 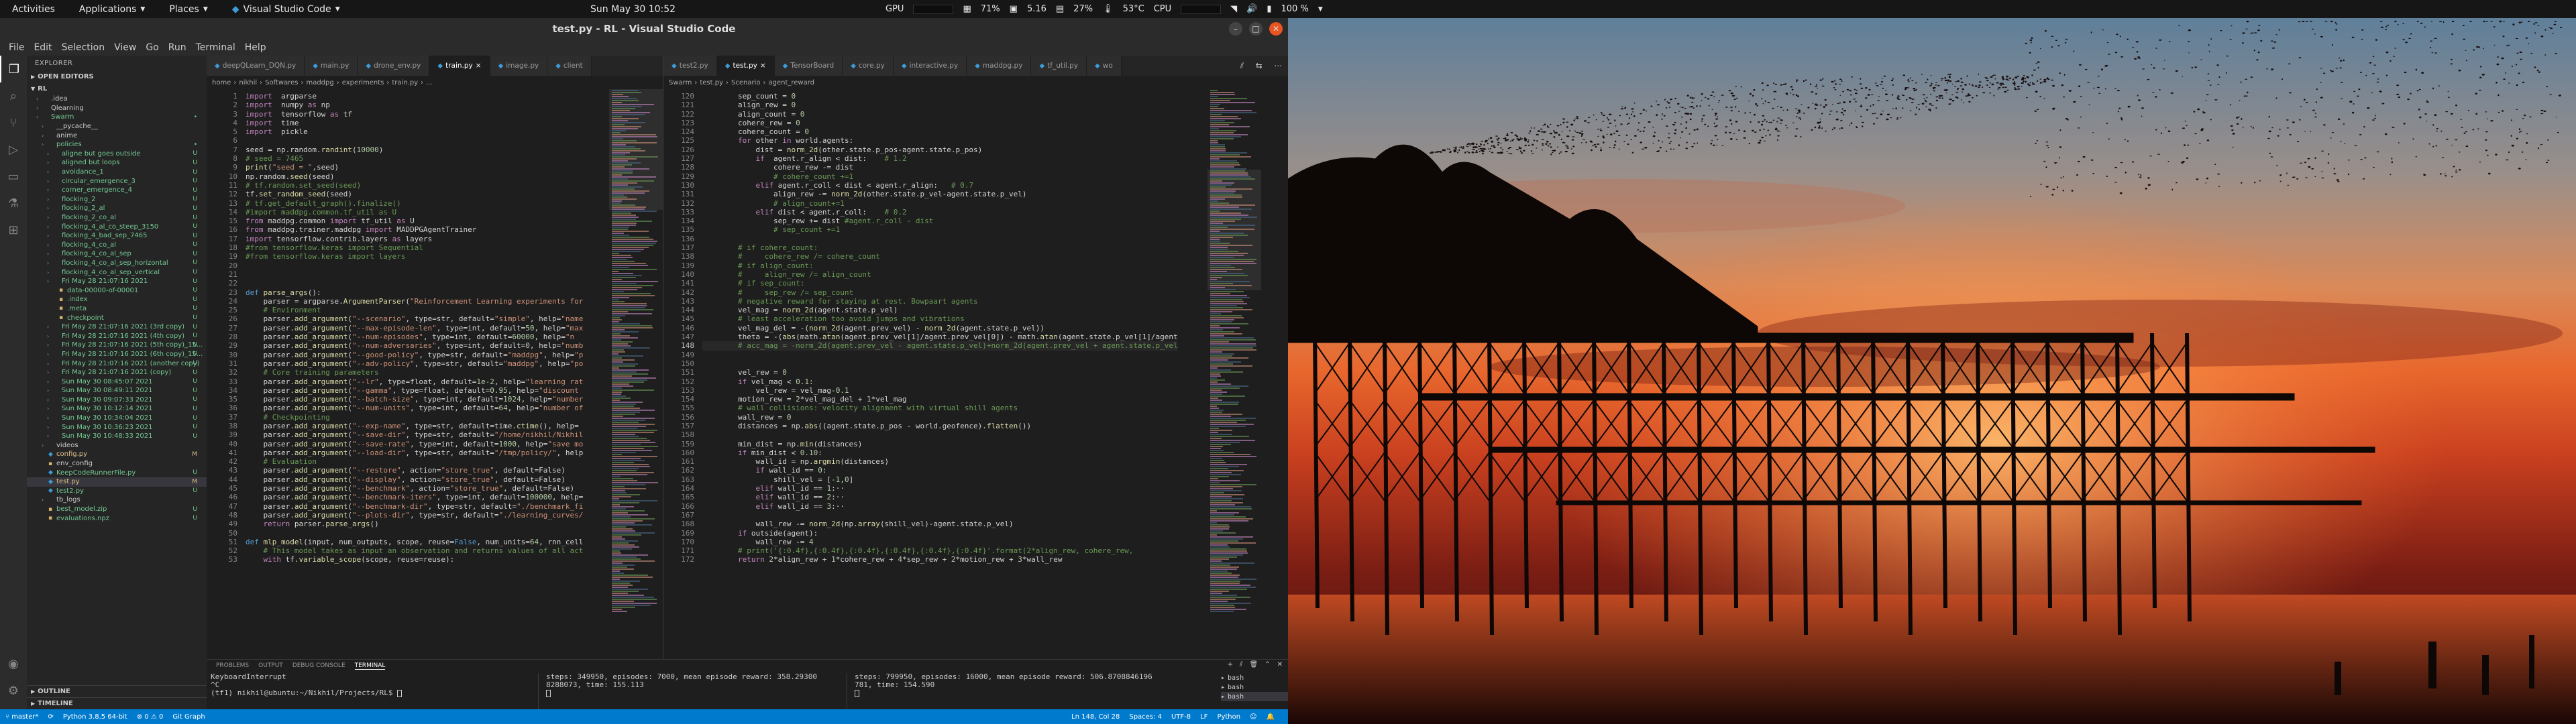 I want to click on tree-file: ◆ KeepCodeRunnerFile.py U, so click(x=117, y=472).